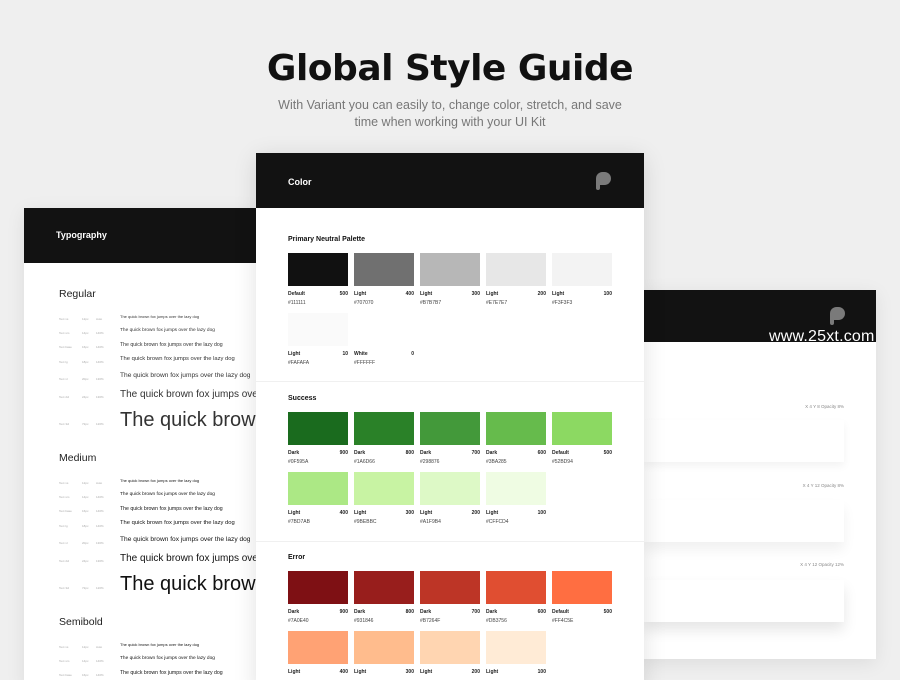 Image resolution: width=900 pixels, height=680 pixels. Describe the element at coordinates (541, 294) in the screenshot. I see `swatch-weight: 200` at that location.